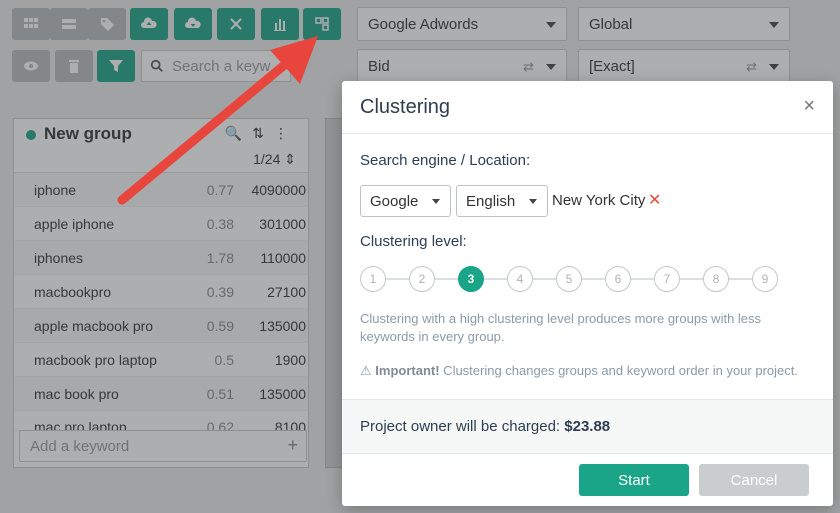 The width and height of the screenshot is (840, 513). Describe the element at coordinates (587, 107) in the screenshot. I see `dialog-header: Clustering ×` at that location.